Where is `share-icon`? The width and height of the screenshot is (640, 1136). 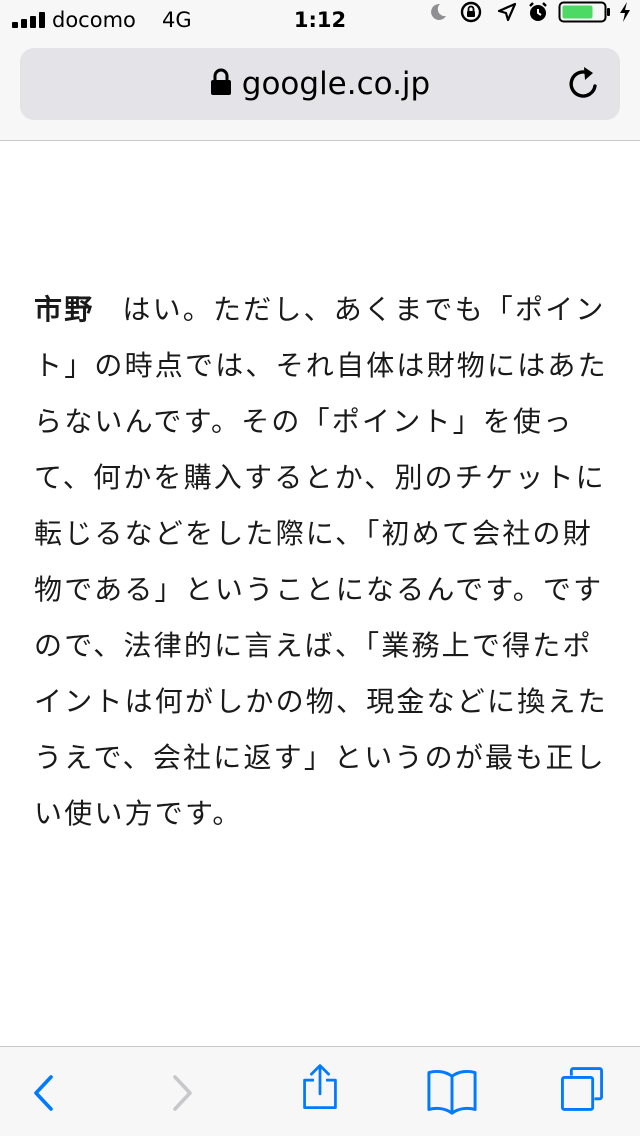
share-icon is located at coordinates (320, 1087).